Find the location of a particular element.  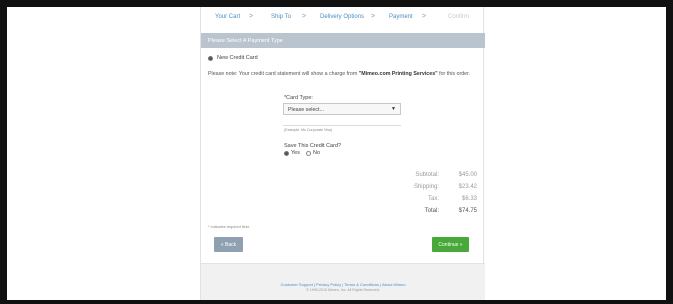

tax-value: $6.33 is located at coordinates (469, 199).